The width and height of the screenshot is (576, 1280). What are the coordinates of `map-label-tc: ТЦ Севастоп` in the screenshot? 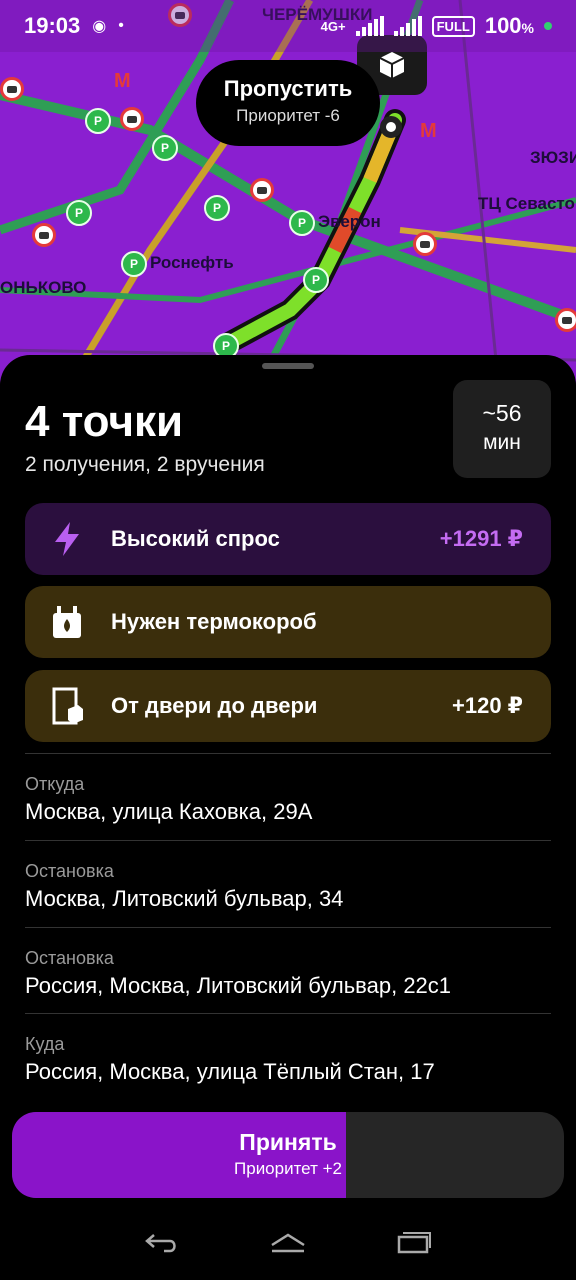 It's located at (527, 203).